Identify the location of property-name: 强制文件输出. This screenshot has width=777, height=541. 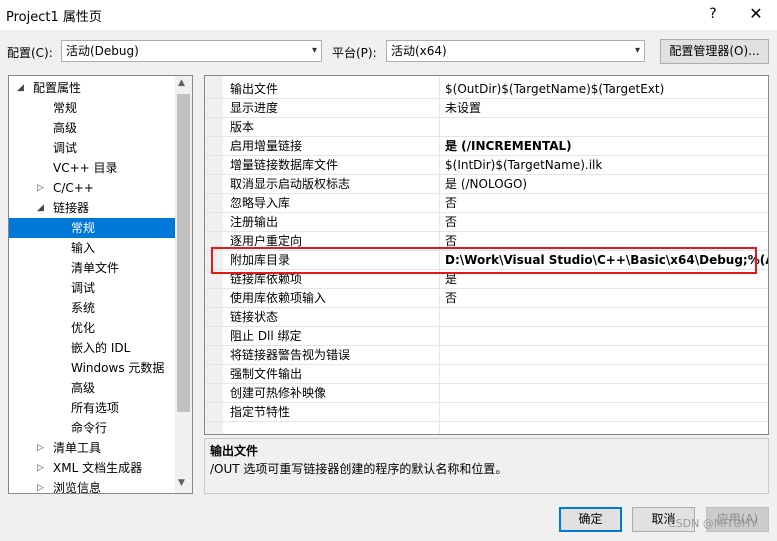
(266, 374).